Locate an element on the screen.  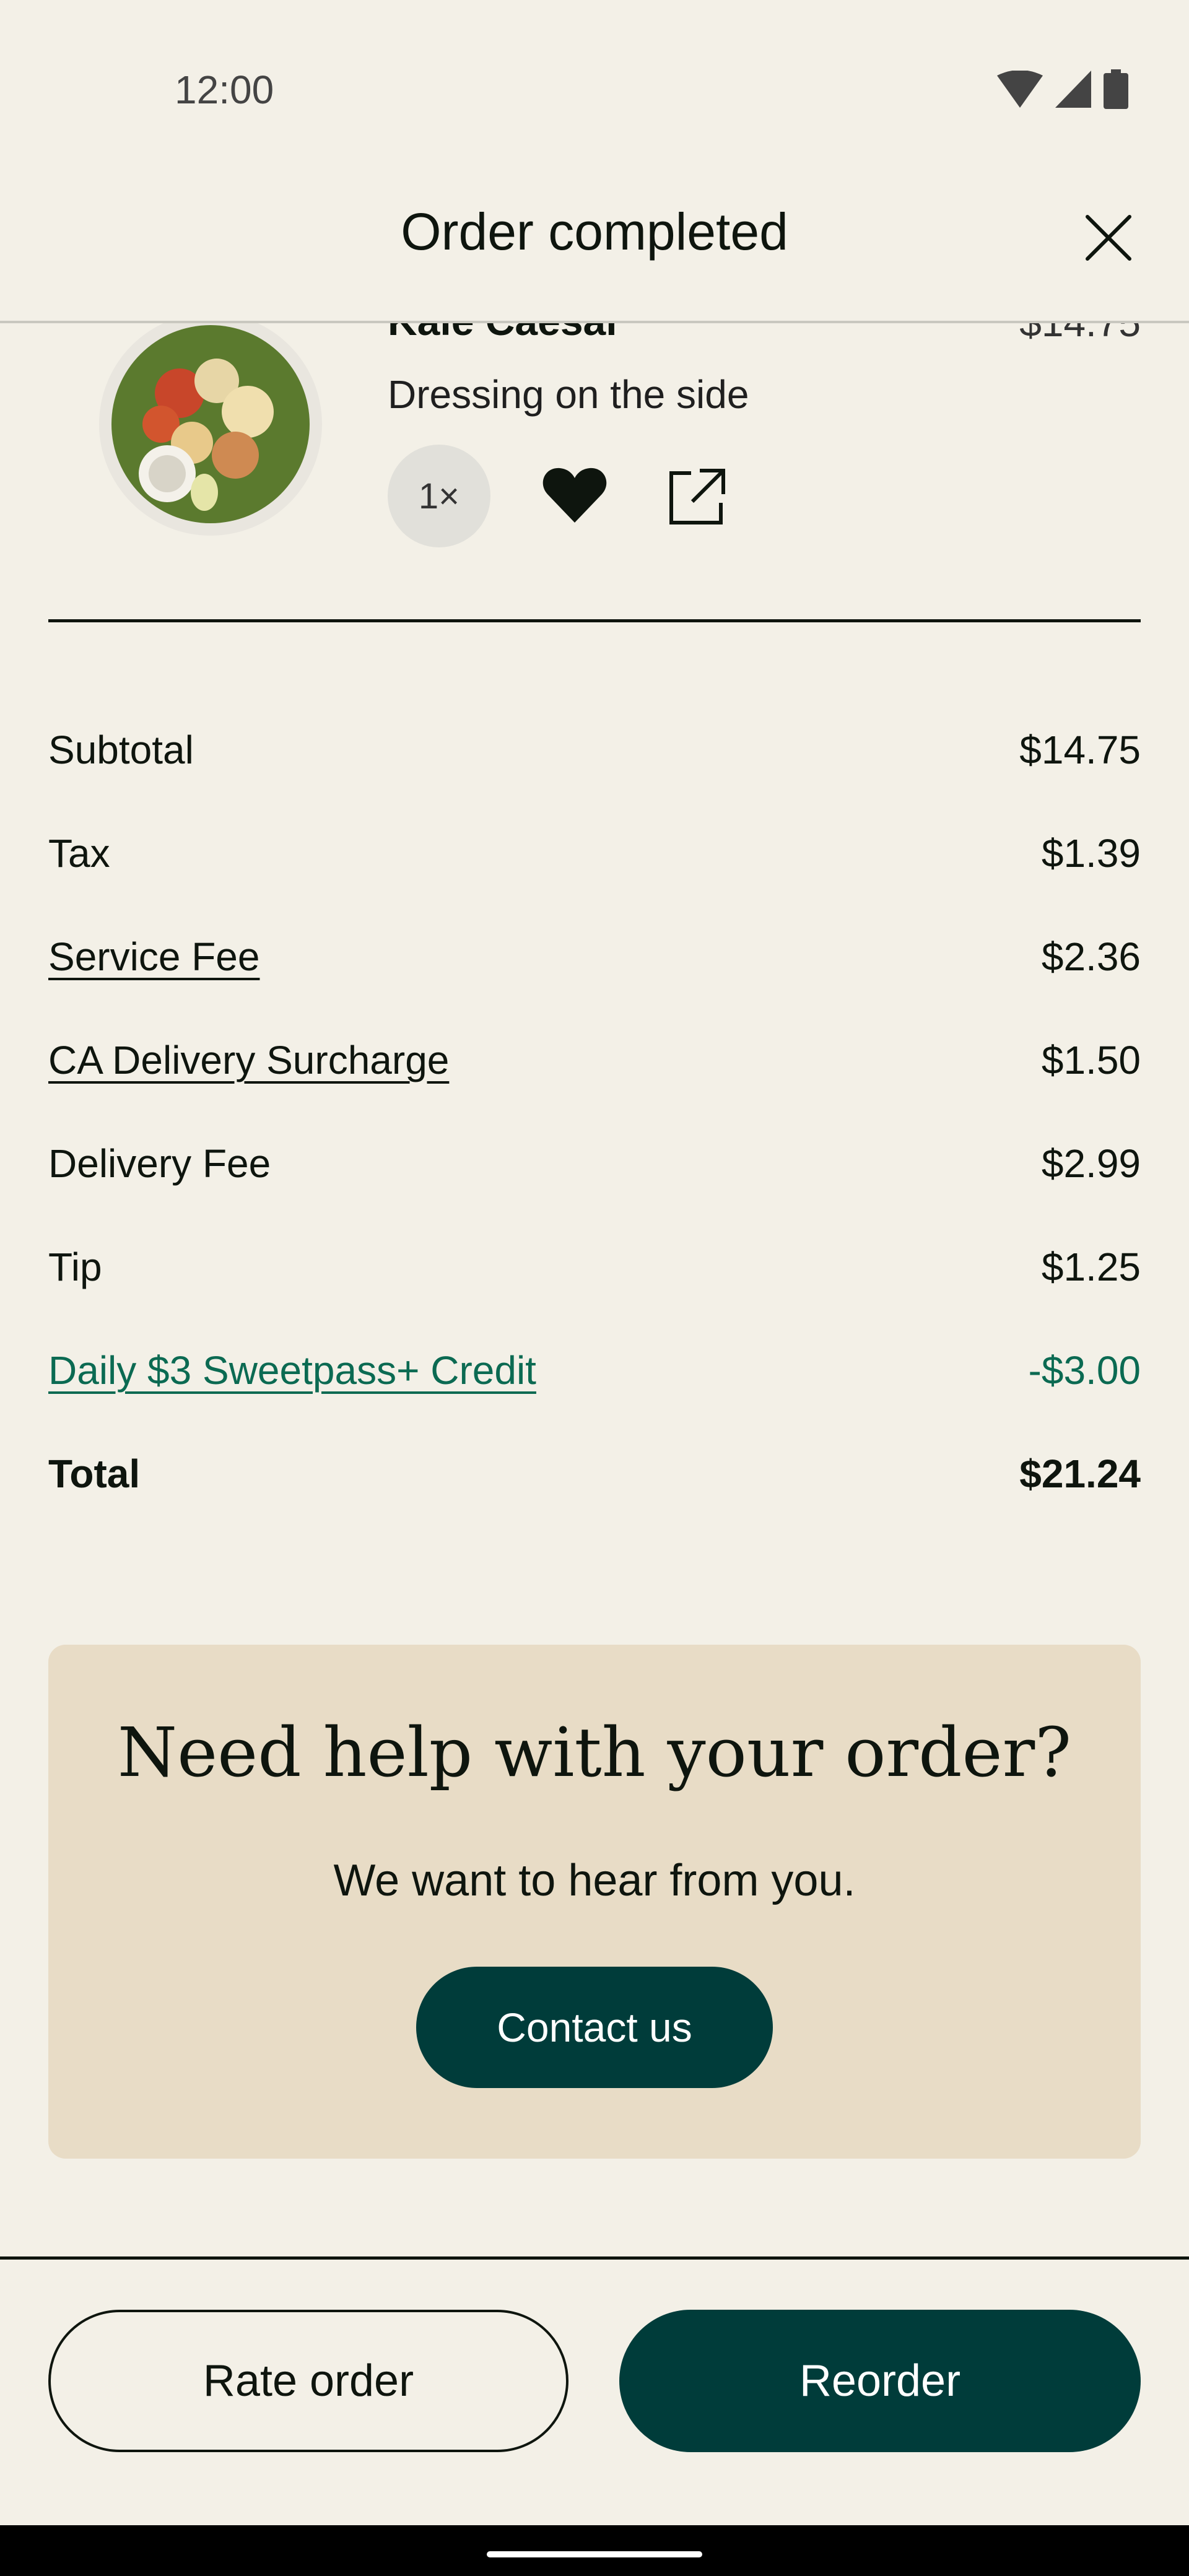
sweetpass-credit-value: -$3.00 is located at coordinates (1084, 1370).